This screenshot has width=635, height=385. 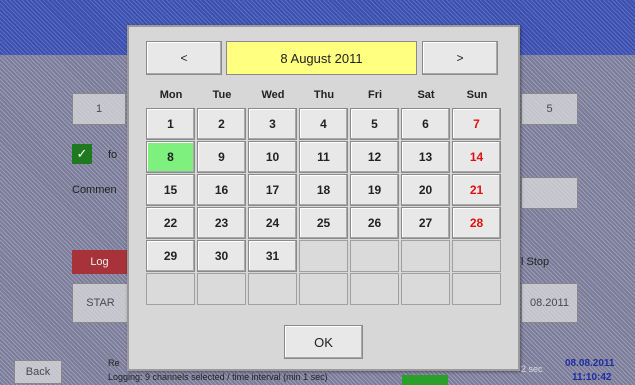 What do you see at coordinates (323, 124) in the screenshot?
I see `day-4-button: 4` at bounding box center [323, 124].